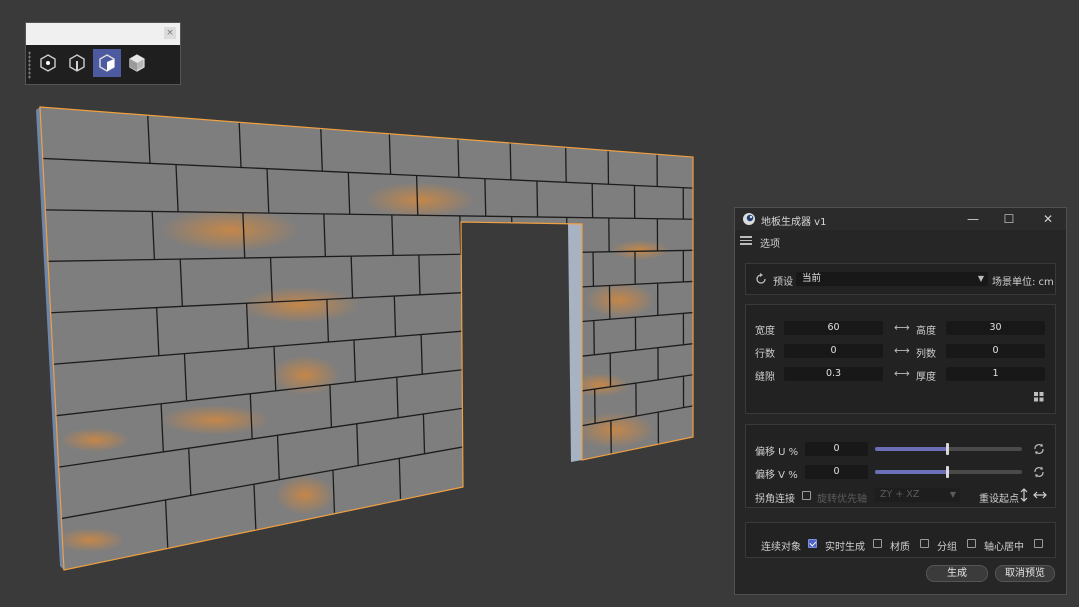 This screenshot has width=1079, height=607. What do you see at coordinates (947, 547) in the screenshot?
I see `group-label: 分组` at bounding box center [947, 547].